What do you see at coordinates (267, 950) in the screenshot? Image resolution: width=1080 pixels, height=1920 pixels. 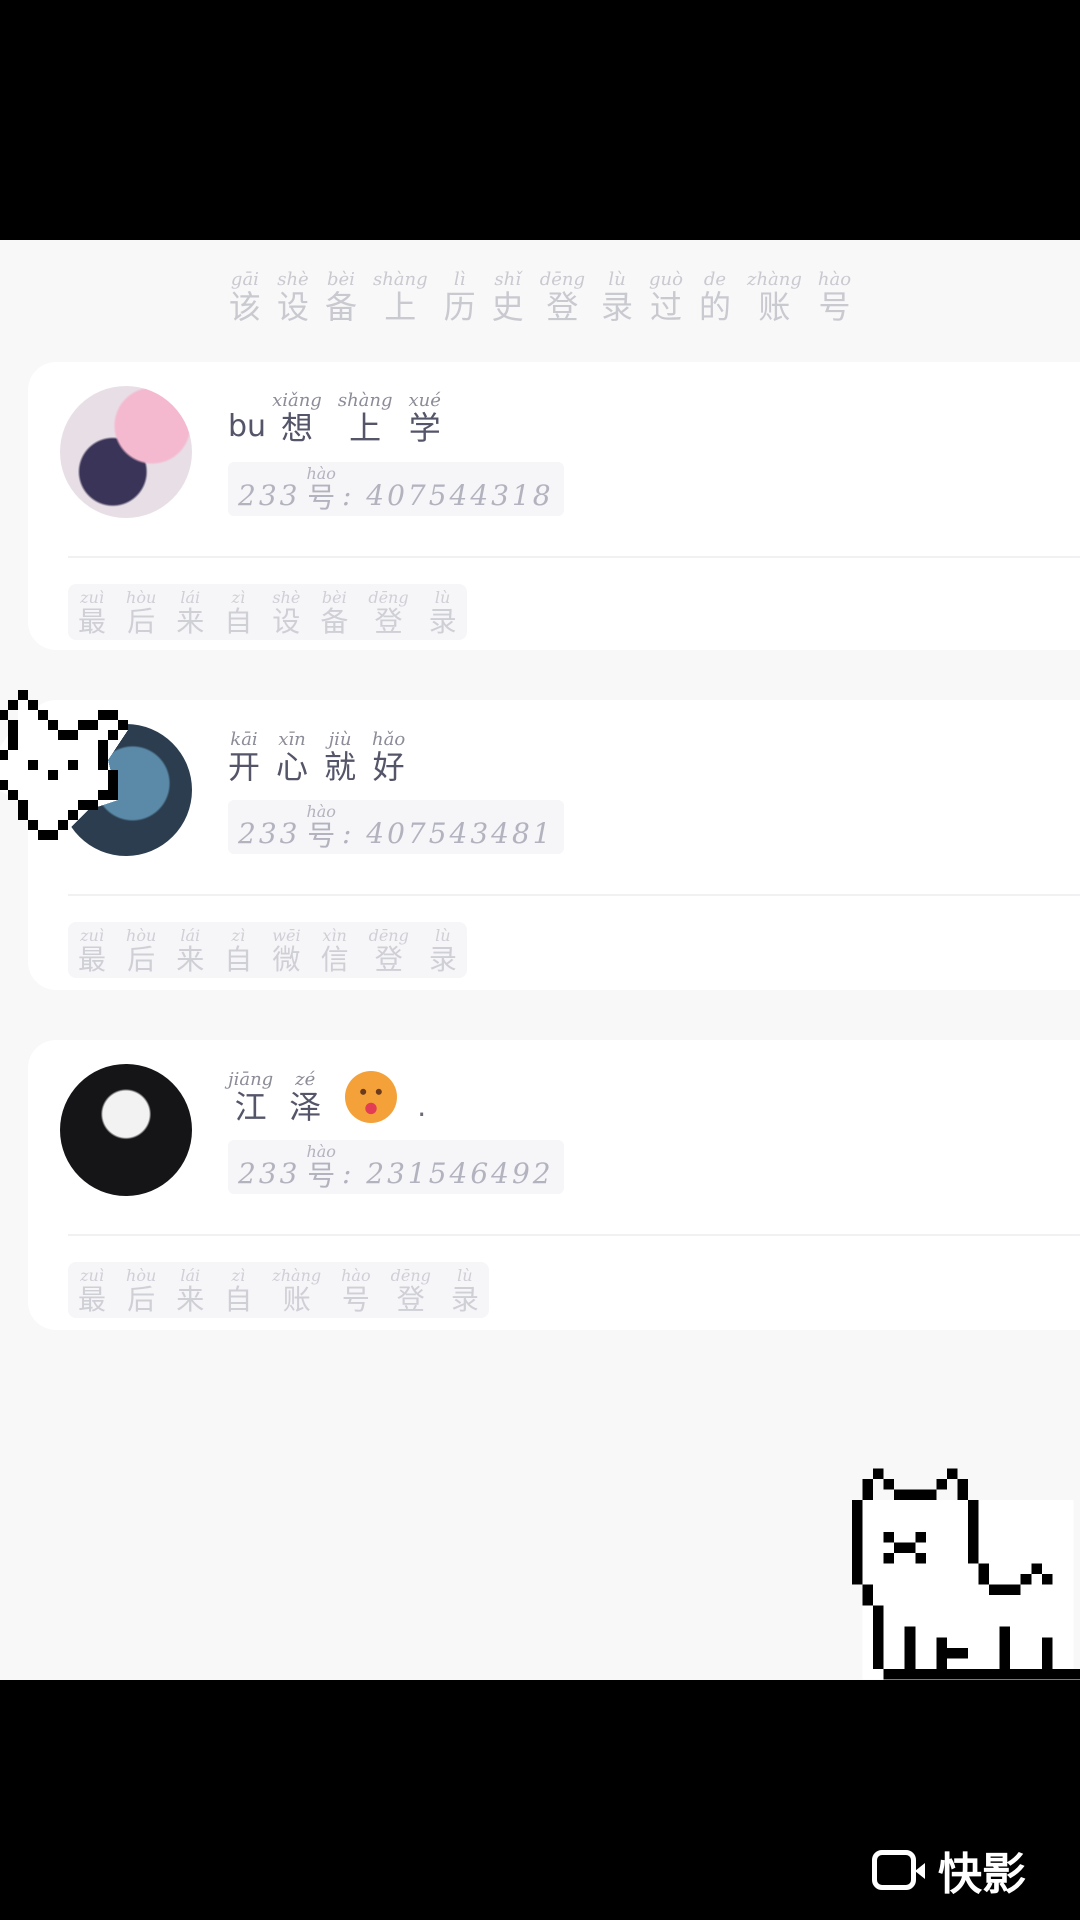 I see `last-login-info: zuì 最 hòu 后 lái 来 zì 自 wēi 微 xìn 信 dēng 登 lù 录` at bounding box center [267, 950].